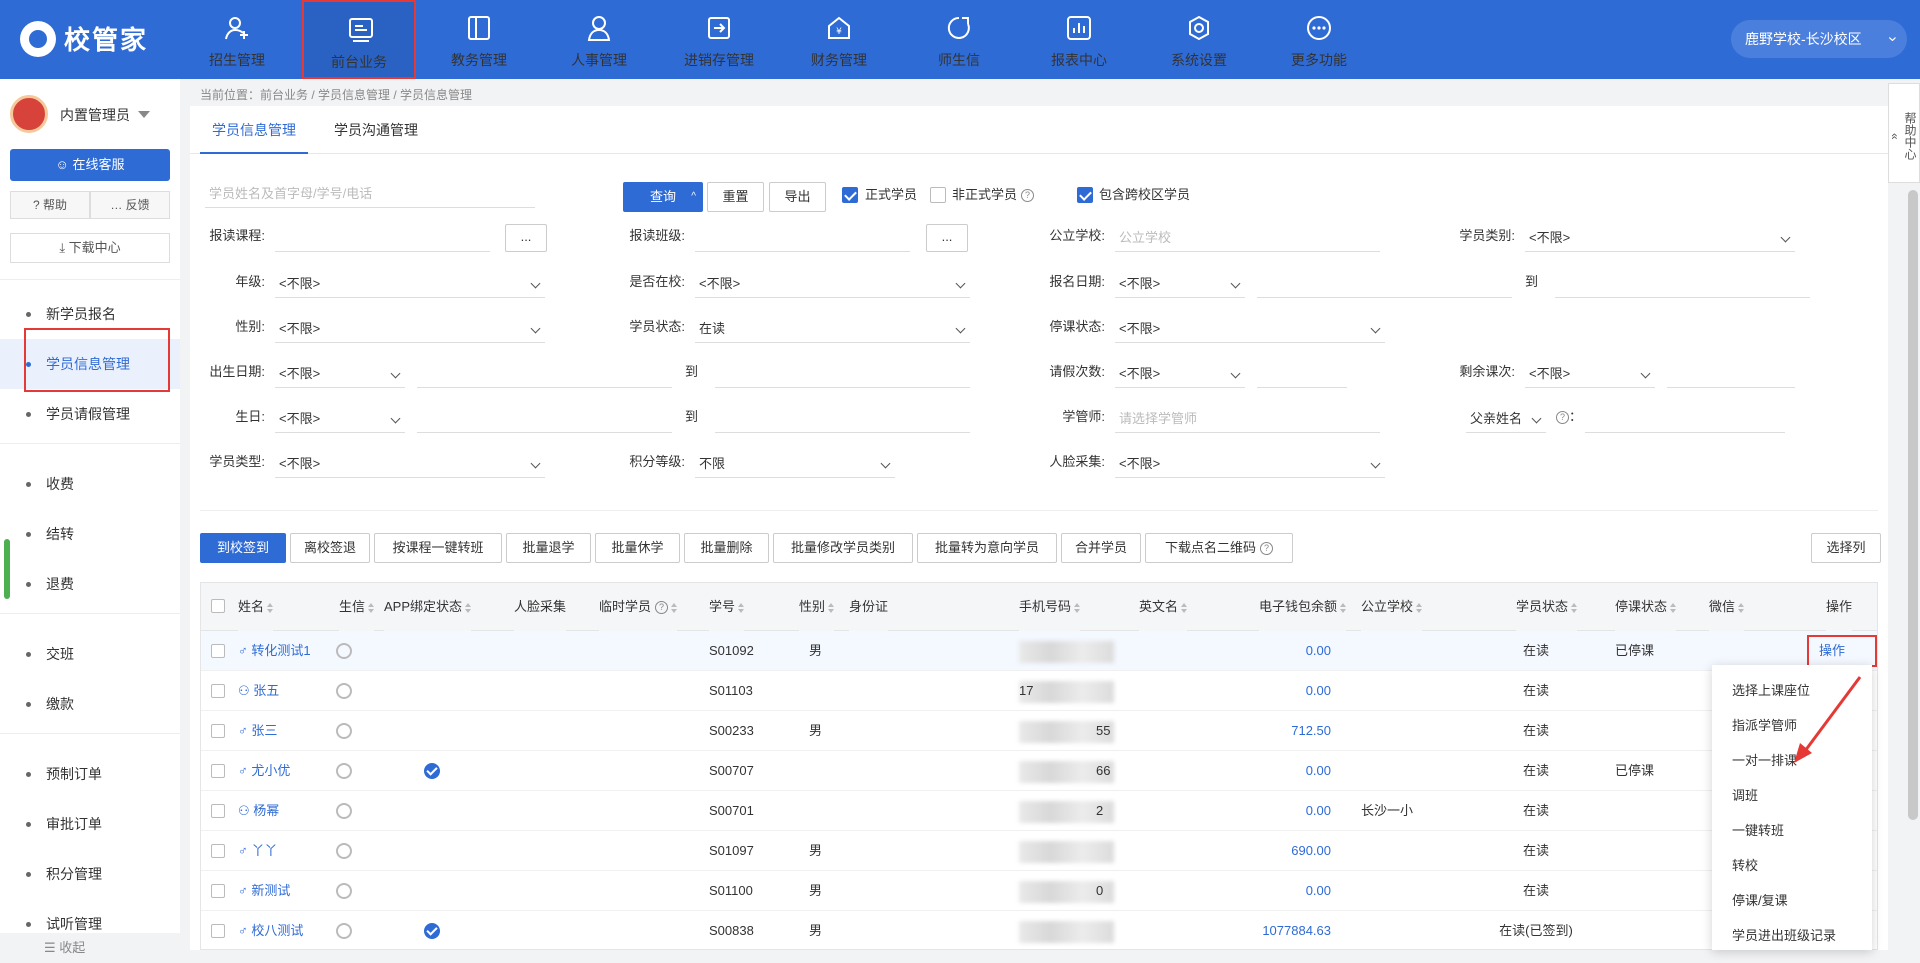  Describe the element at coordinates (1199, 39) in the screenshot. I see `nav-settings: 系统设置` at that location.